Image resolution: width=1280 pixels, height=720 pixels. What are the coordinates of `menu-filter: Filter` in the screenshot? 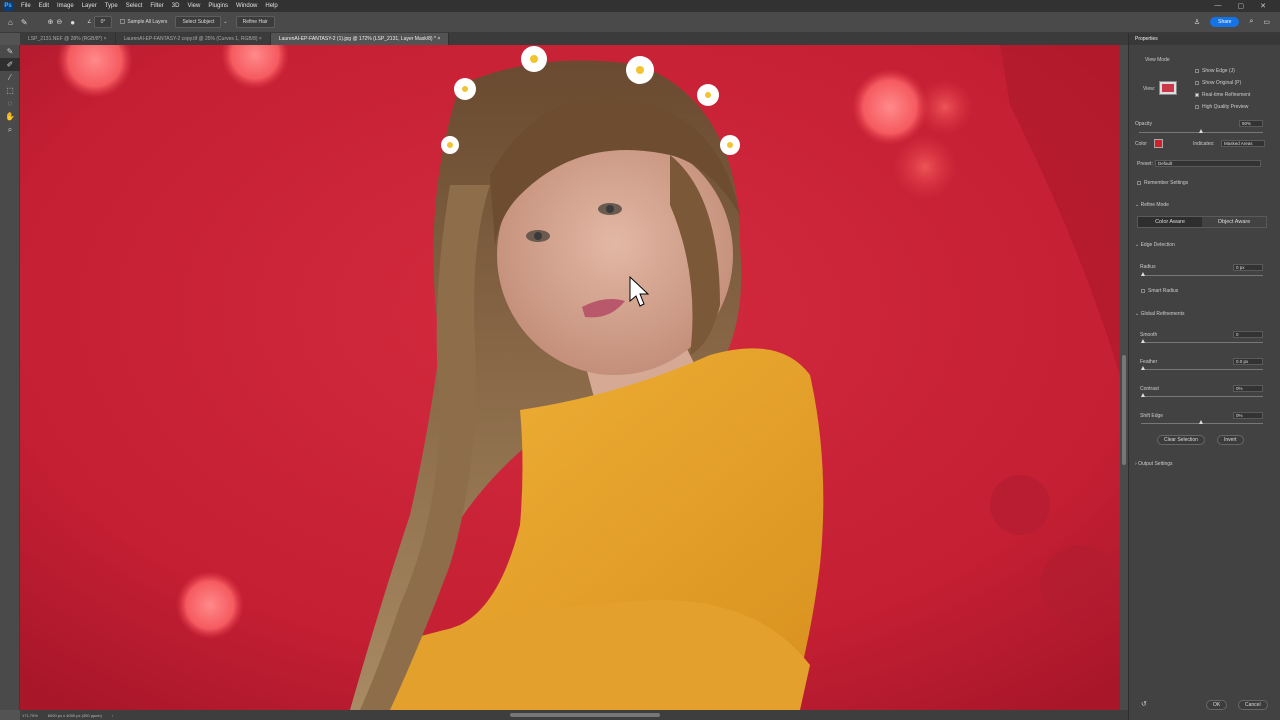 It's located at (156, 6).